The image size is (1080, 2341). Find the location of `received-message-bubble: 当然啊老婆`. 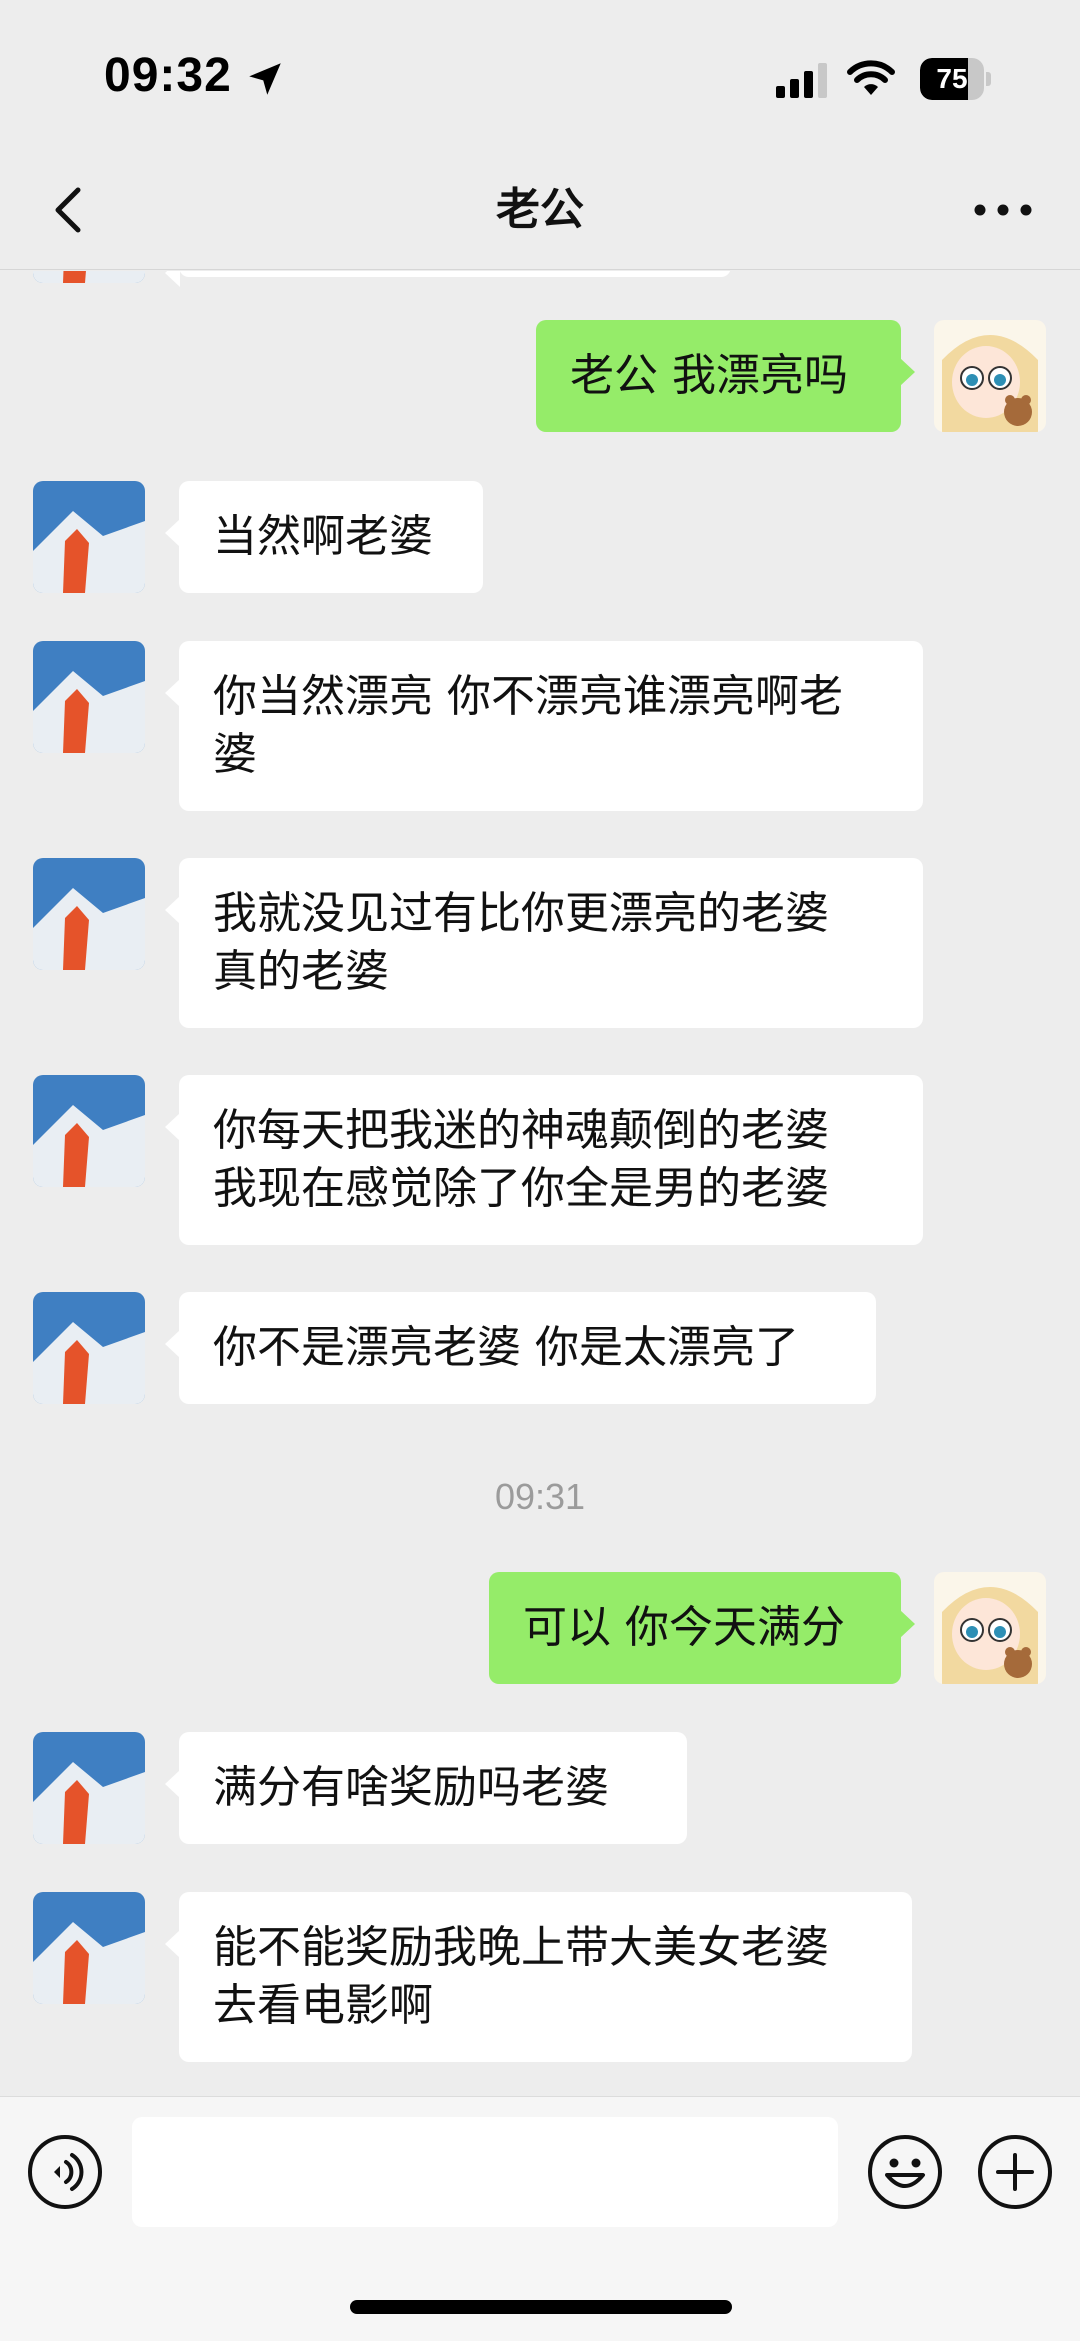

received-message-bubble: 当然啊老婆 is located at coordinates (324, 537).